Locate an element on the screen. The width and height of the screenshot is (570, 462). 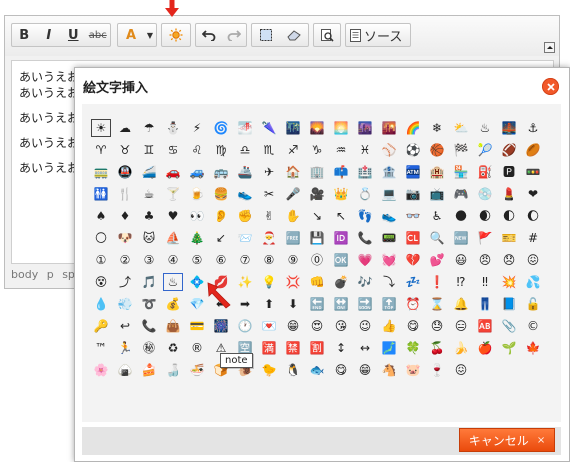
emoji-cell: 📨 is located at coordinates (245, 238).